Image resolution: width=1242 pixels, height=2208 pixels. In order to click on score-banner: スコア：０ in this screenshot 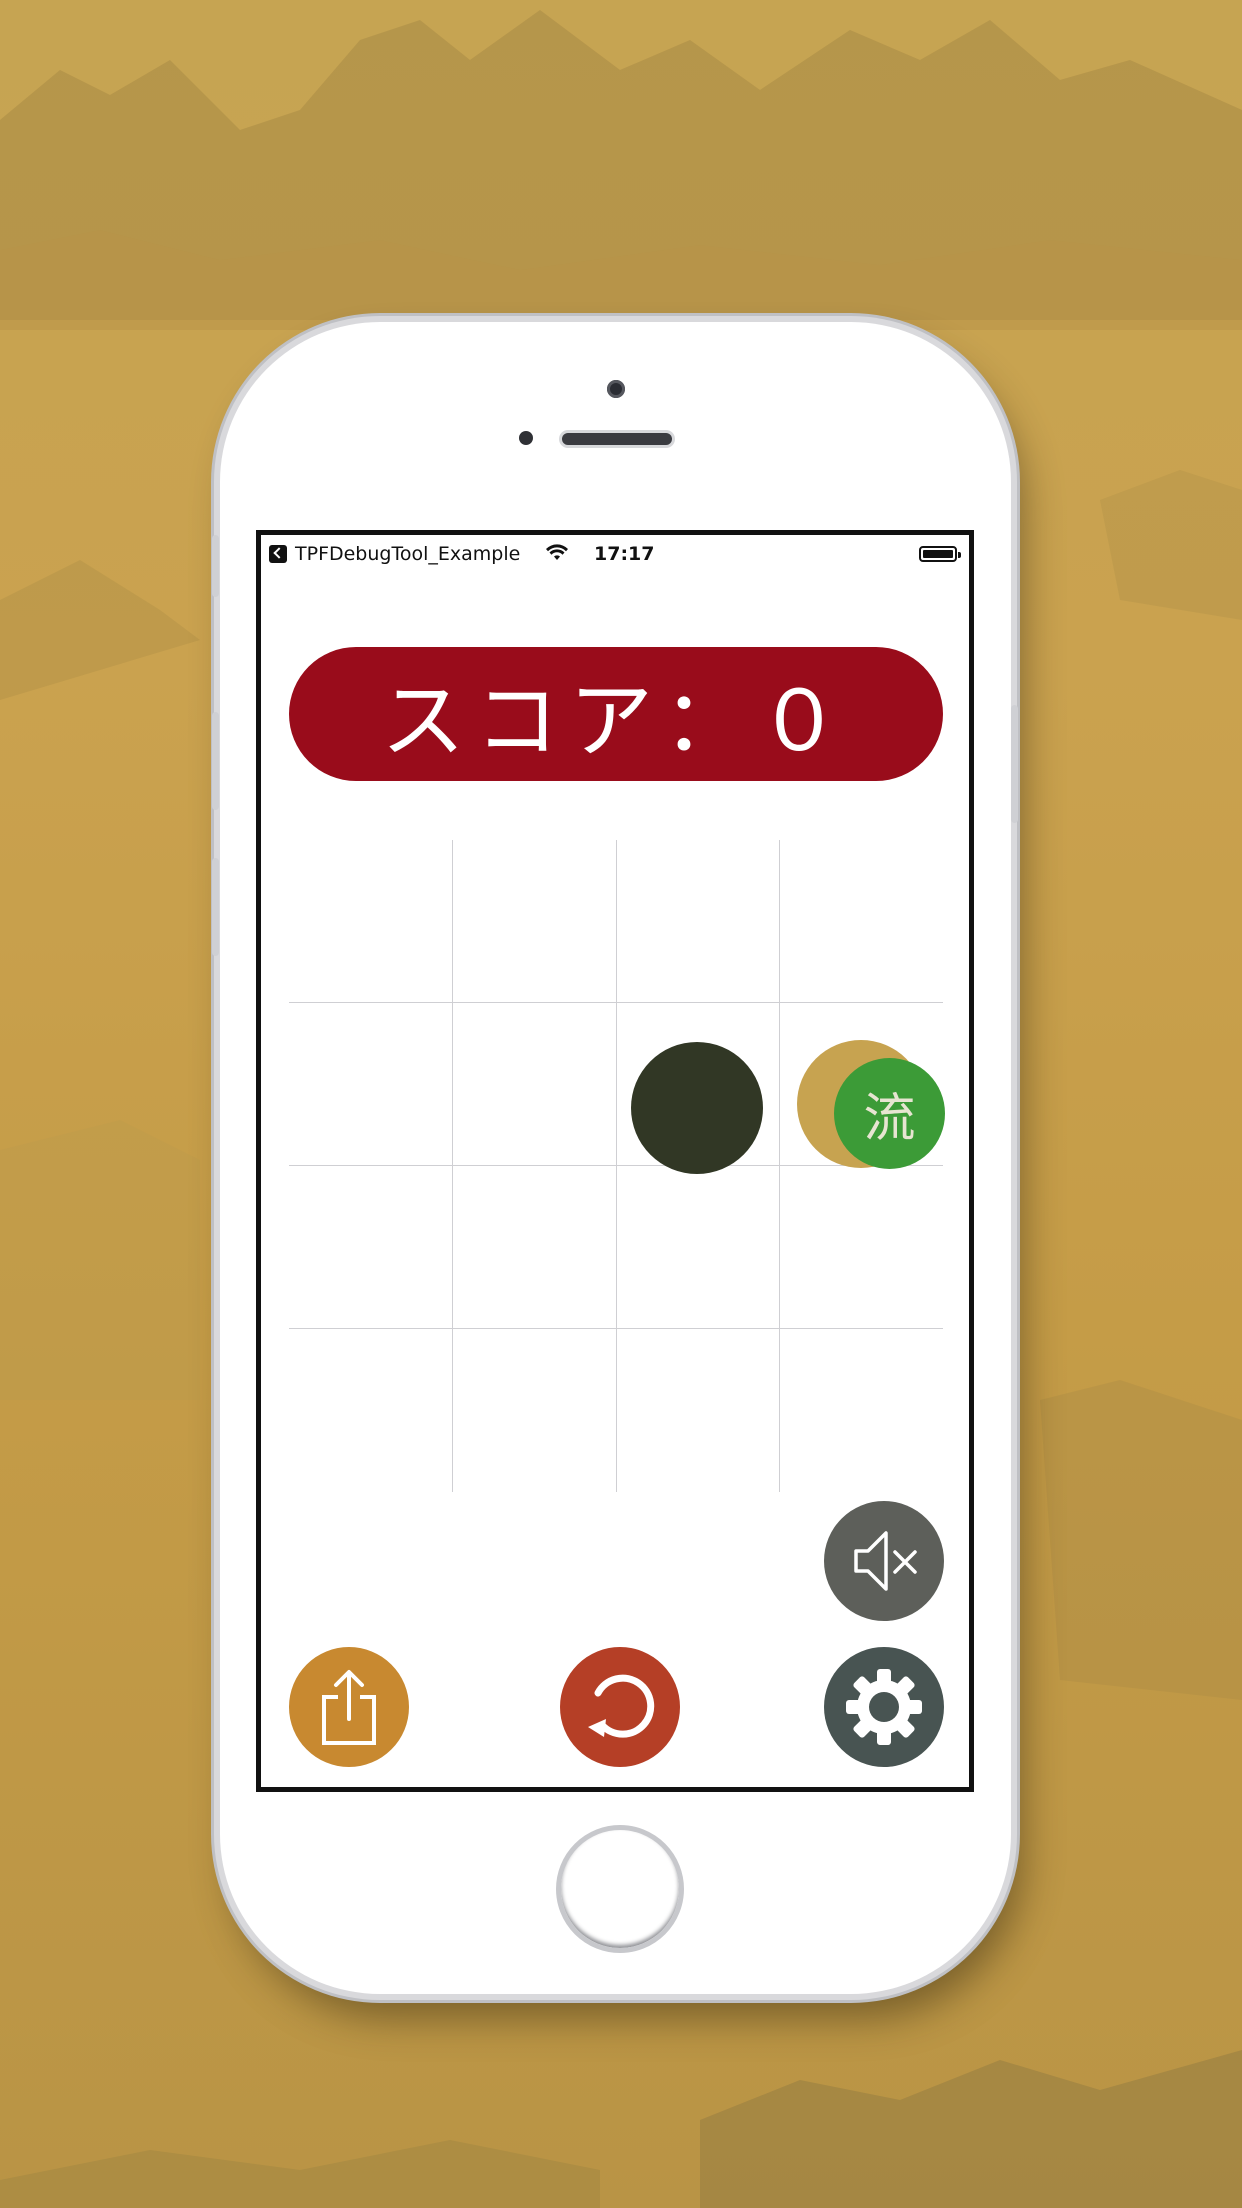, I will do `click(616, 714)`.